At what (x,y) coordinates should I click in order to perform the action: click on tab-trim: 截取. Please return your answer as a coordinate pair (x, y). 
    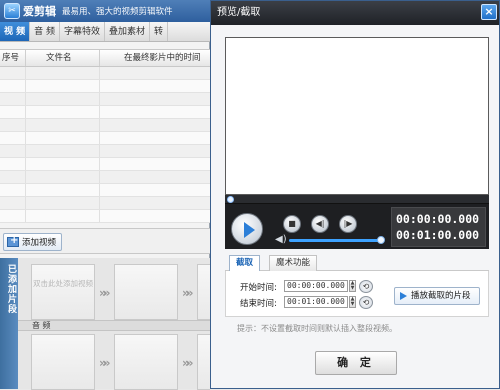
    Looking at the image, I should click on (245, 263).